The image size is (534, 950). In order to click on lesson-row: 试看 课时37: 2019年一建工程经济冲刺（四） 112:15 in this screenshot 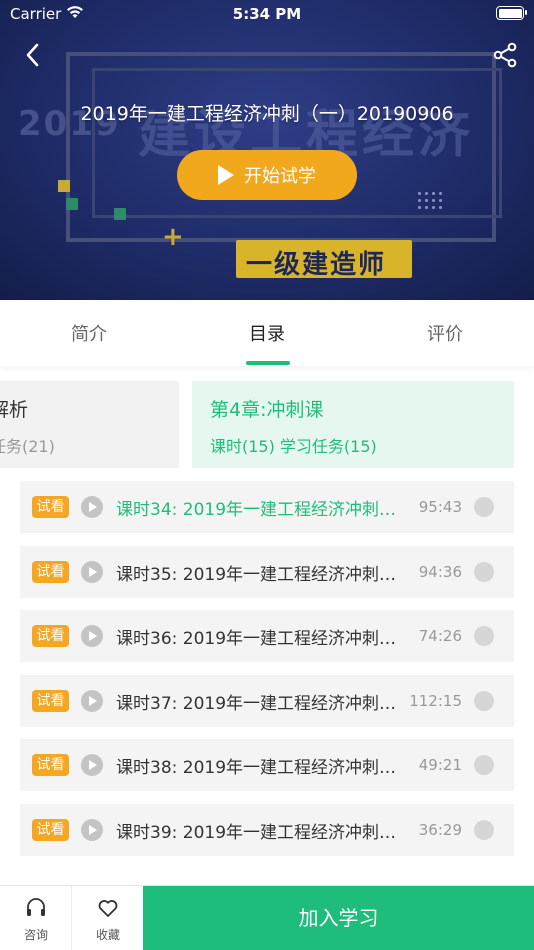, I will do `click(267, 700)`.